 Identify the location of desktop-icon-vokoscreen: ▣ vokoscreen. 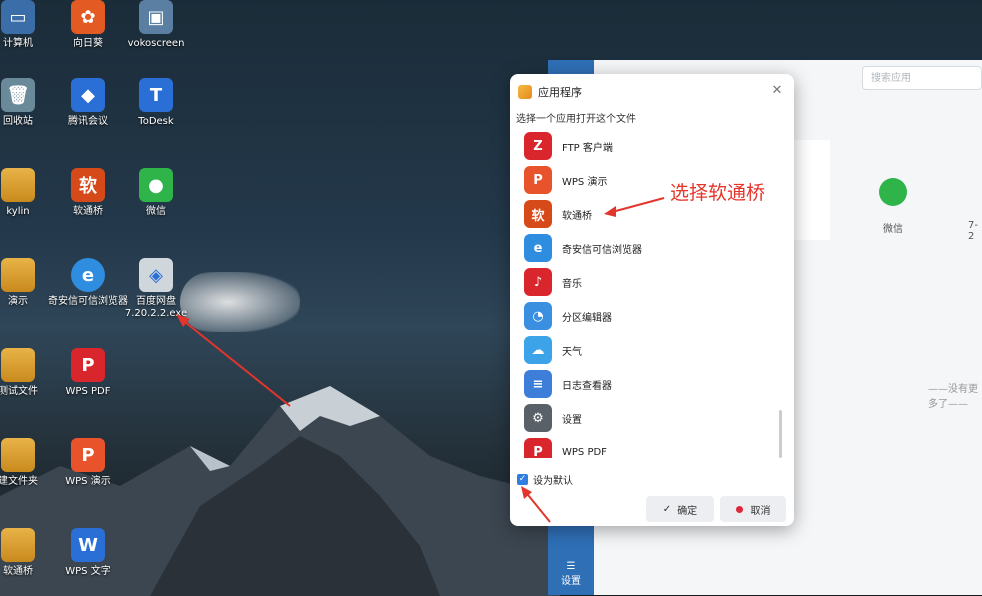
(156, 25).